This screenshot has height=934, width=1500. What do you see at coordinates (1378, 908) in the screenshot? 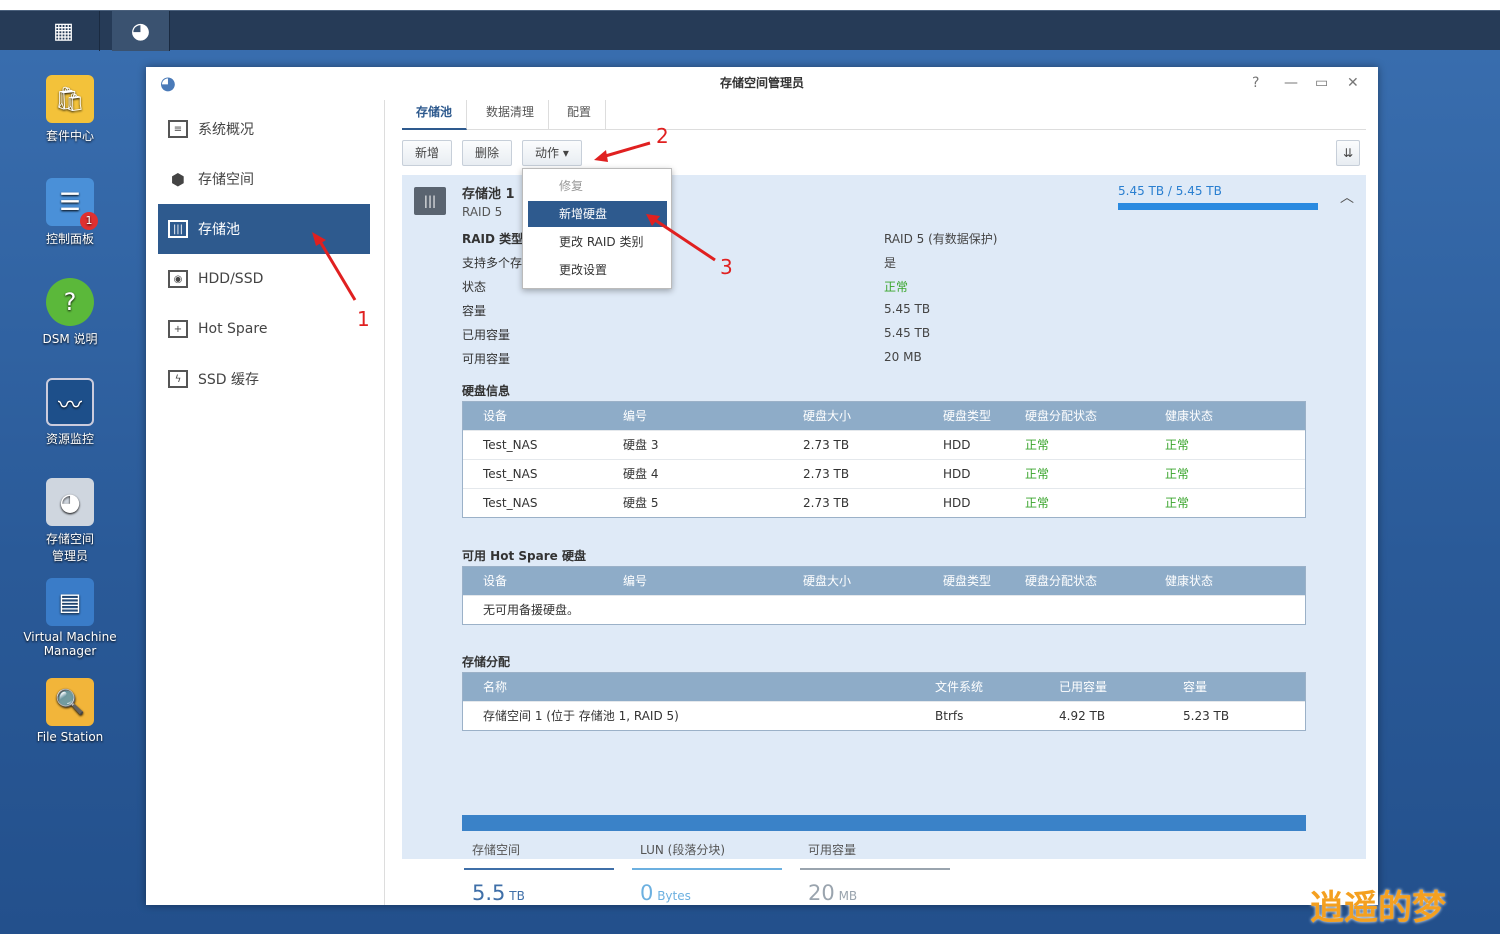
I see `watermark-logo: 逍遥的梦` at bounding box center [1378, 908].